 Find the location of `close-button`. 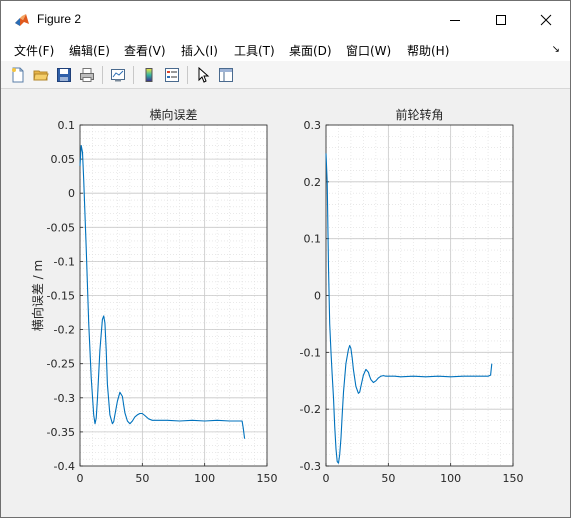

close-button is located at coordinates (546, 20).